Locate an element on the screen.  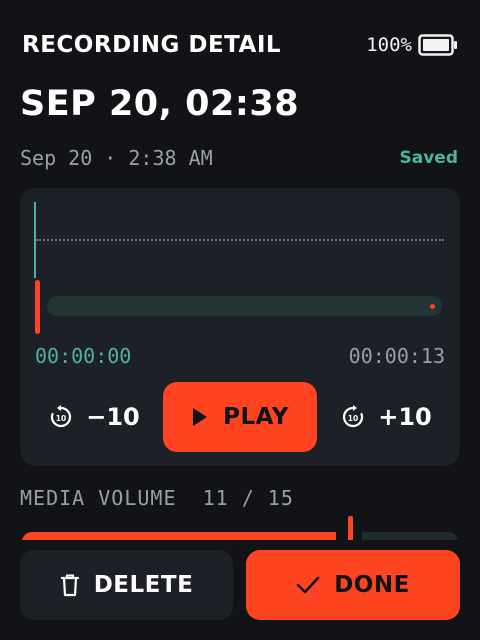
total-time: 00:00:13 is located at coordinates (396, 356).